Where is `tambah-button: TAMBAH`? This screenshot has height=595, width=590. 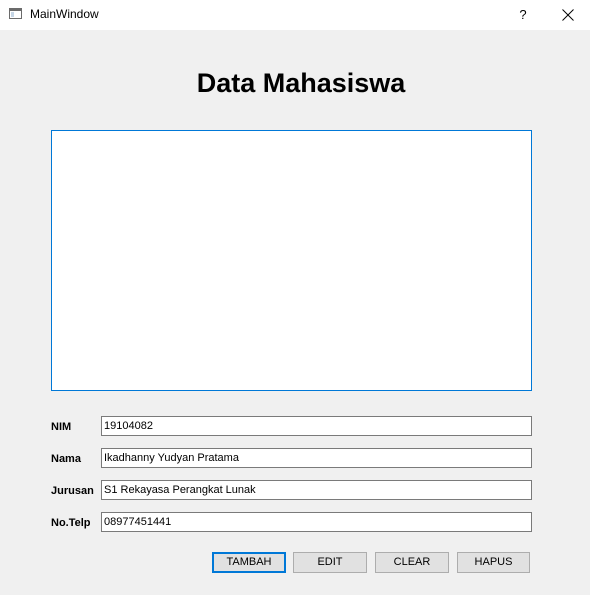 tambah-button: TAMBAH is located at coordinates (249, 562).